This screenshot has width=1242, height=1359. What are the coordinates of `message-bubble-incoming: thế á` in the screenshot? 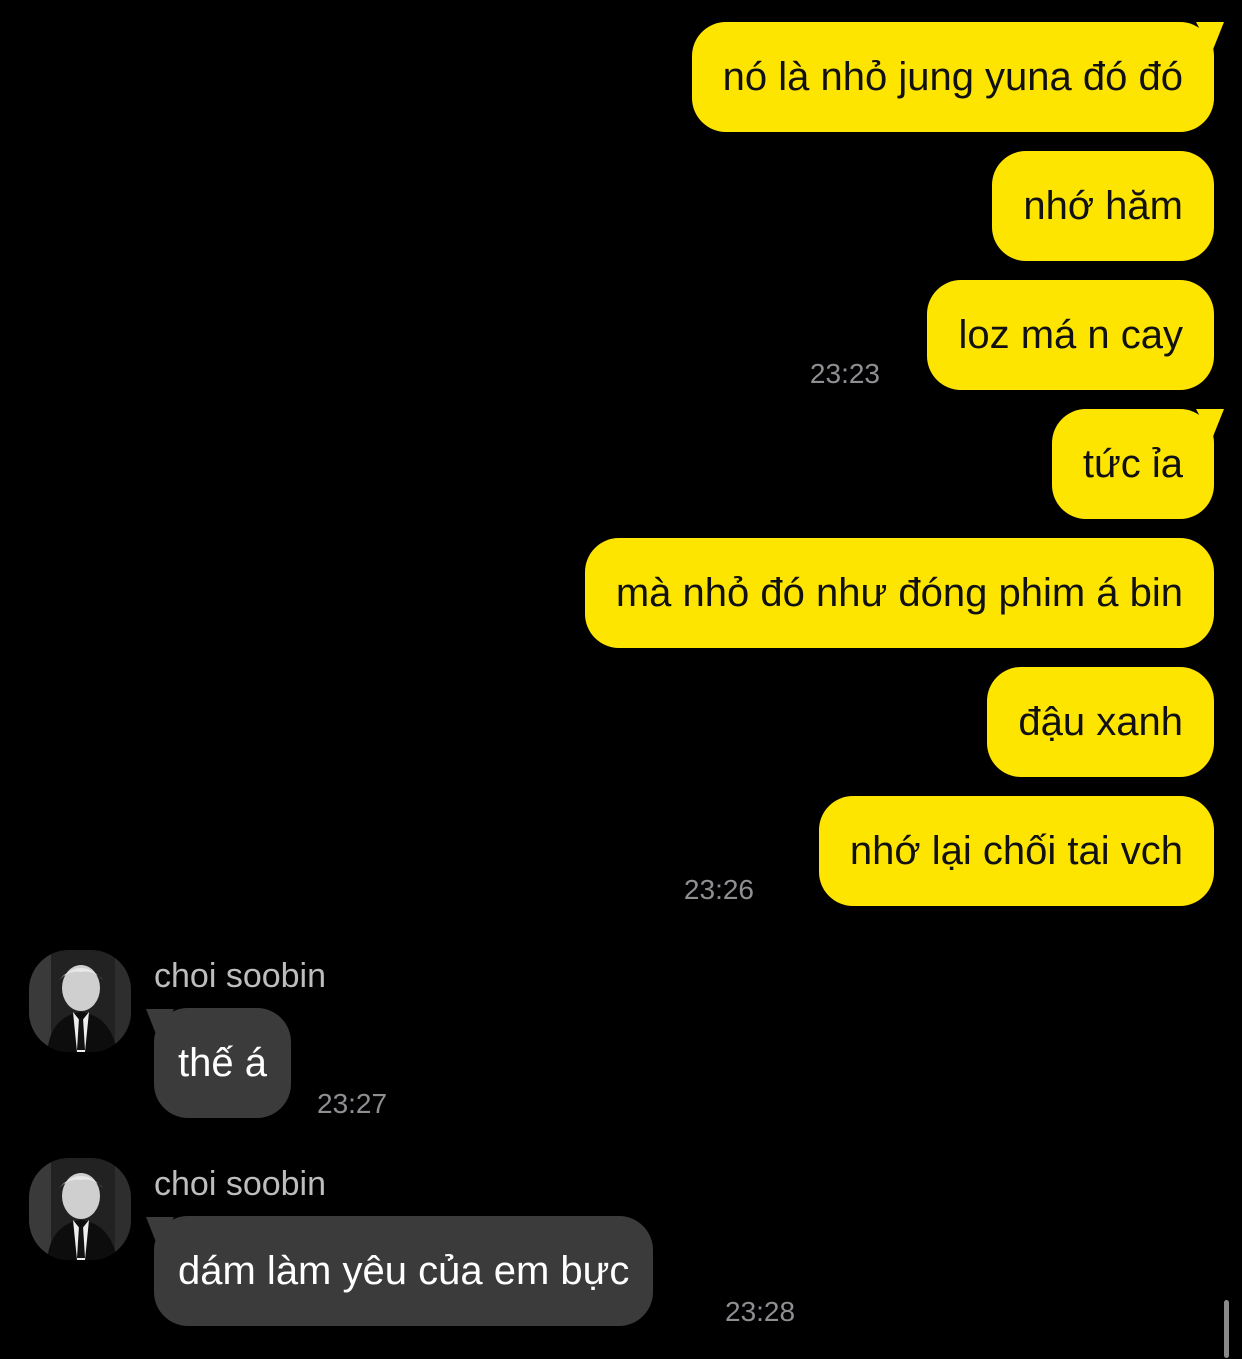 It's located at (222, 1063).